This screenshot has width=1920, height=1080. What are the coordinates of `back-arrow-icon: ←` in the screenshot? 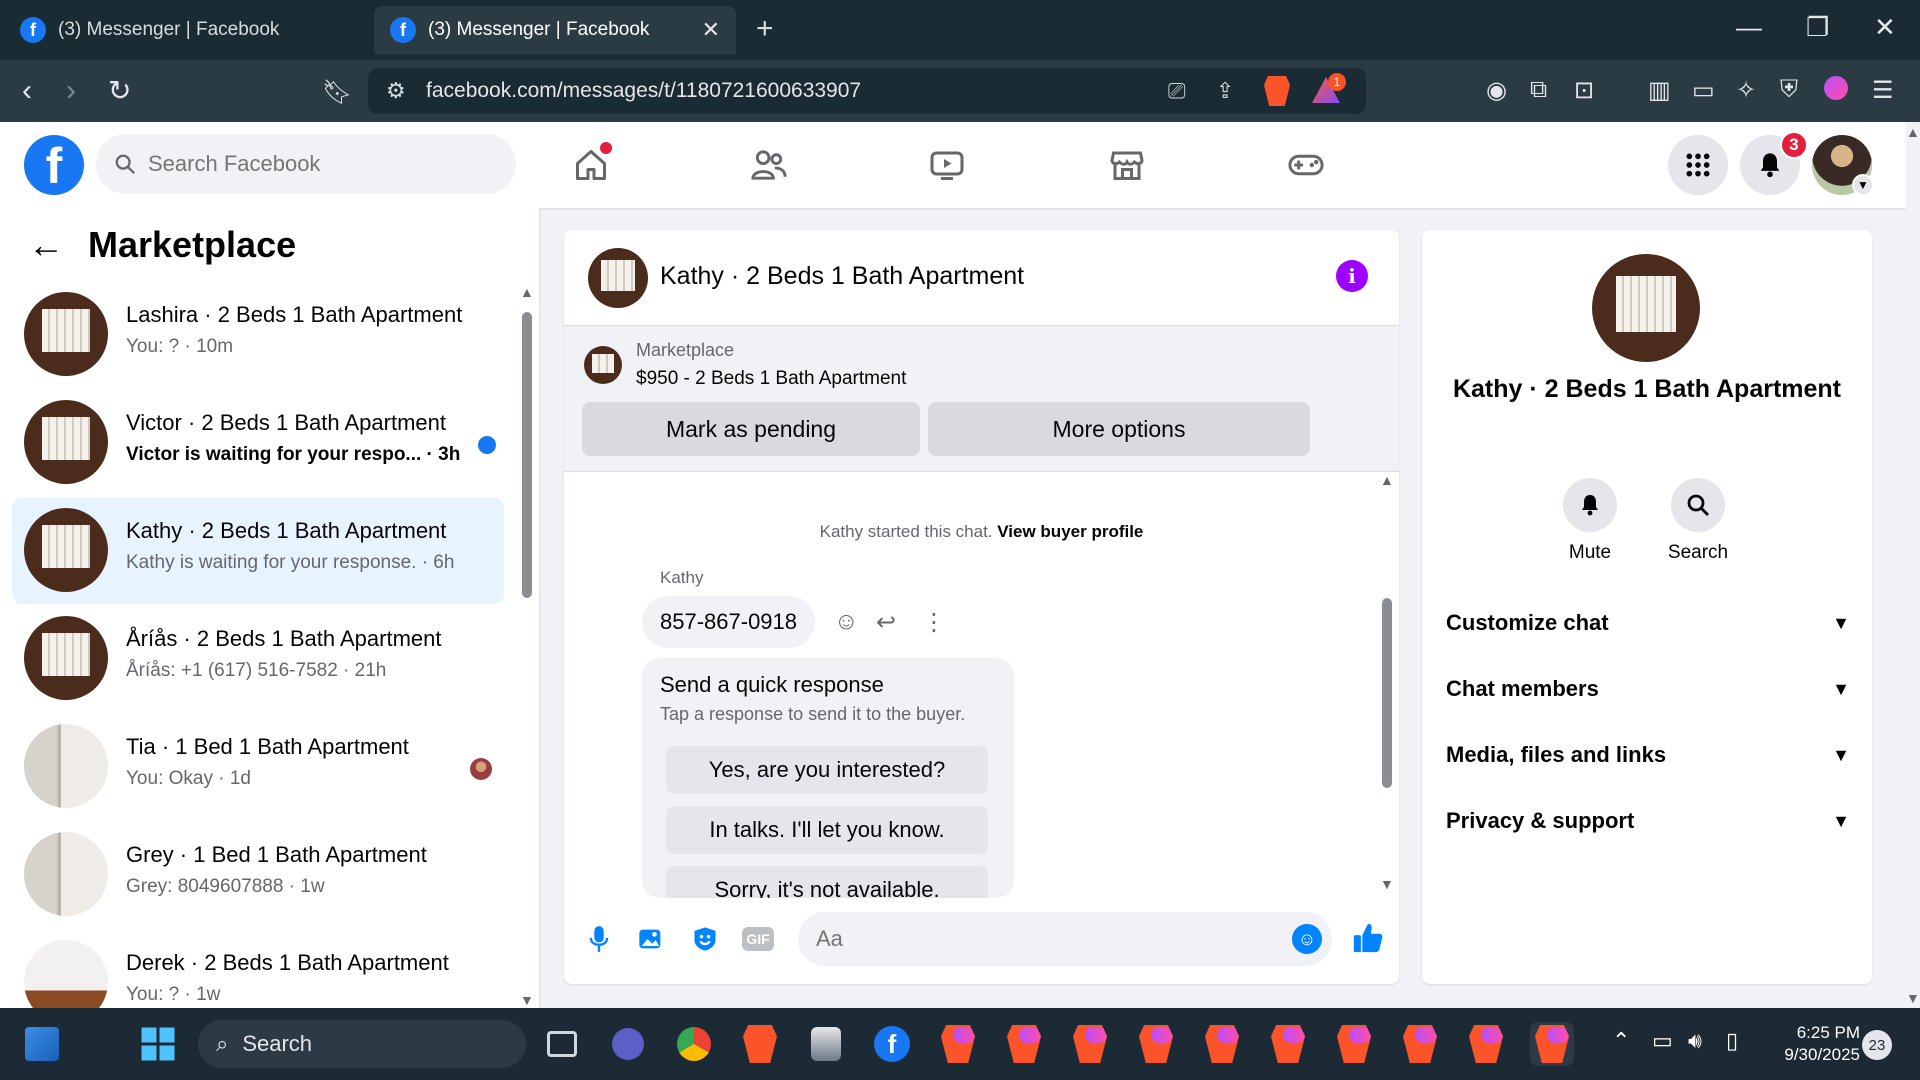 It's located at (46, 245).